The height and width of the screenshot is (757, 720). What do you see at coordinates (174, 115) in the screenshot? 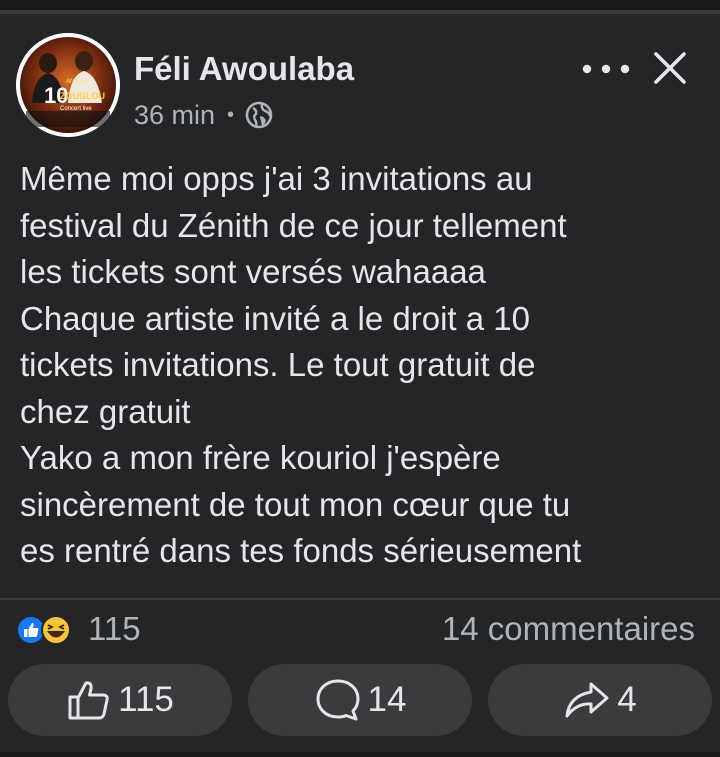
I see `post-time: 36 min` at bounding box center [174, 115].